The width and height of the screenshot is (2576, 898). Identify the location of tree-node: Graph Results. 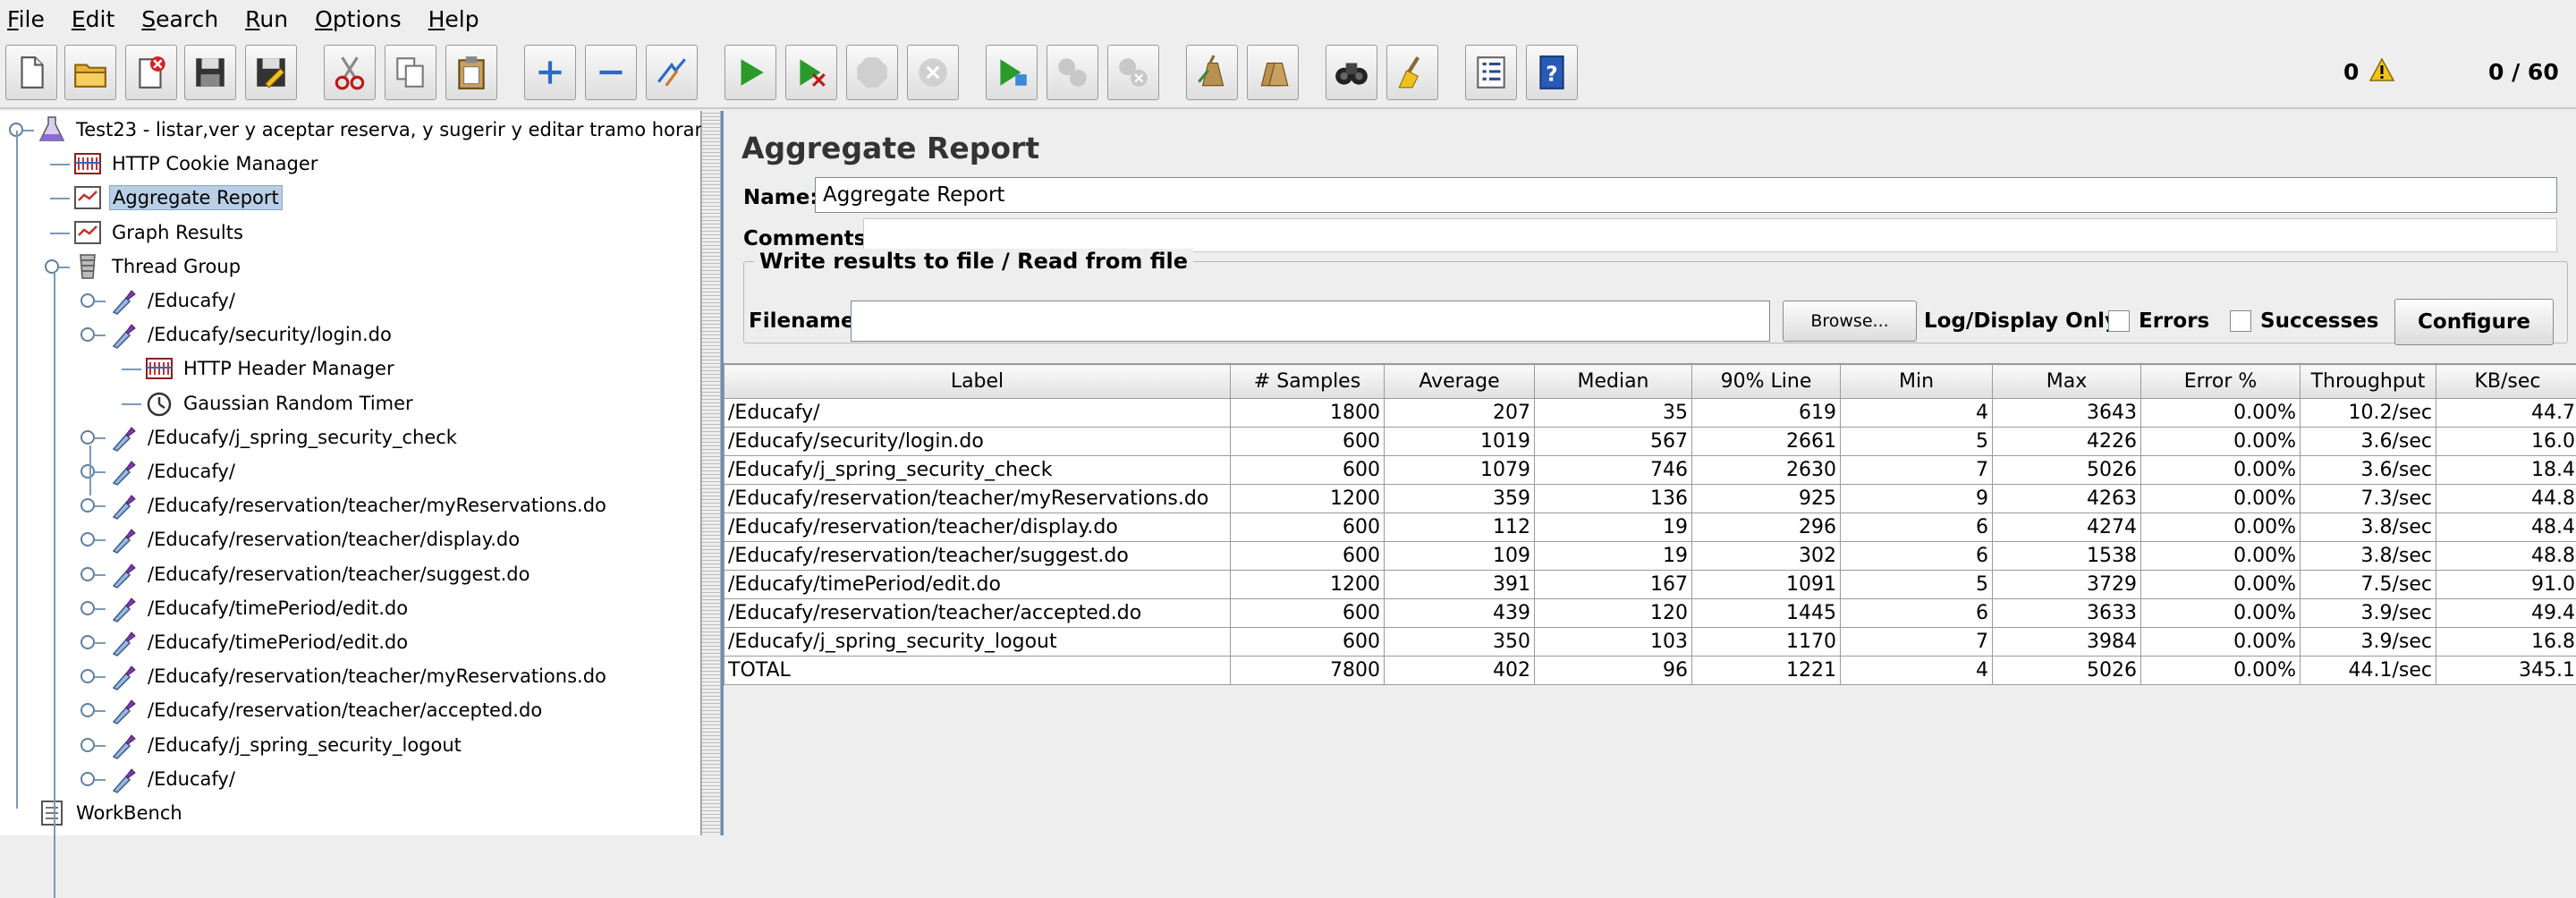
(159, 233).